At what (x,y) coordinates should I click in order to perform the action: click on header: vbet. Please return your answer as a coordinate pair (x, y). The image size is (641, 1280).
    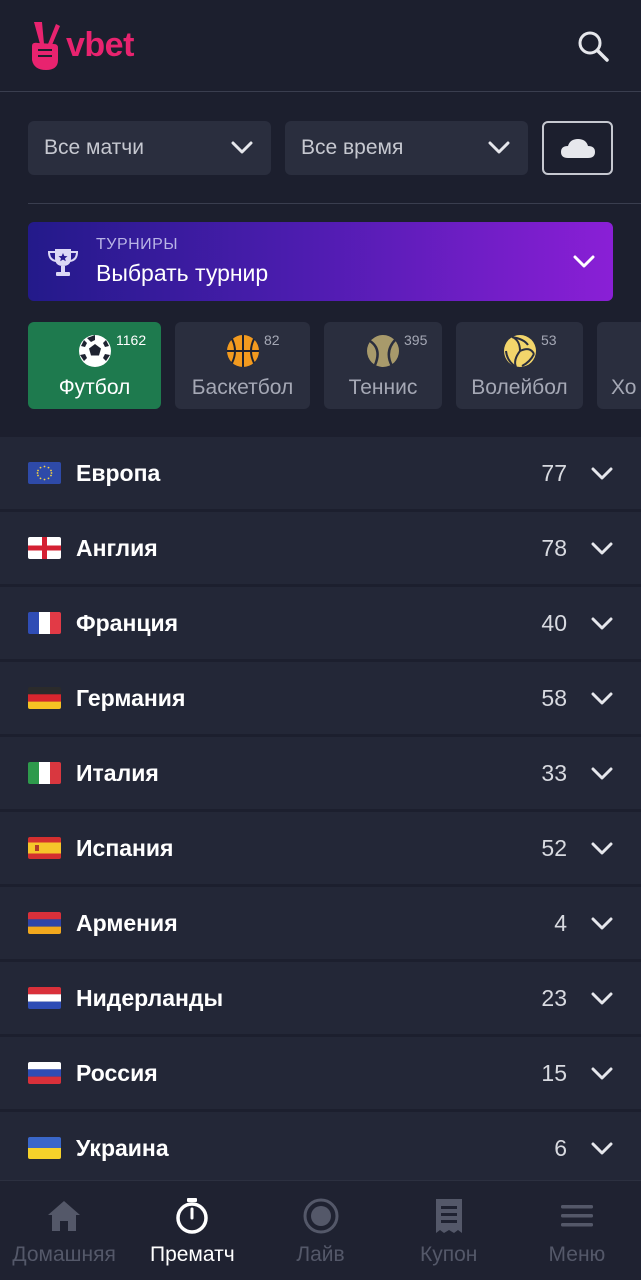
    Looking at the image, I should click on (320, 46).